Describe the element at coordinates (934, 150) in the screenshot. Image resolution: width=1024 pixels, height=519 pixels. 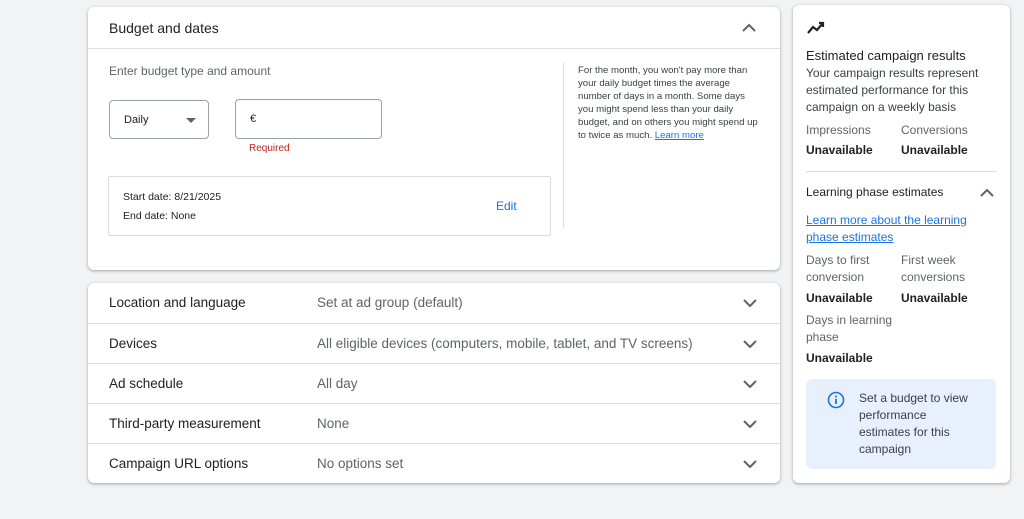
I see `conversions-value: Unavailable` at that location.